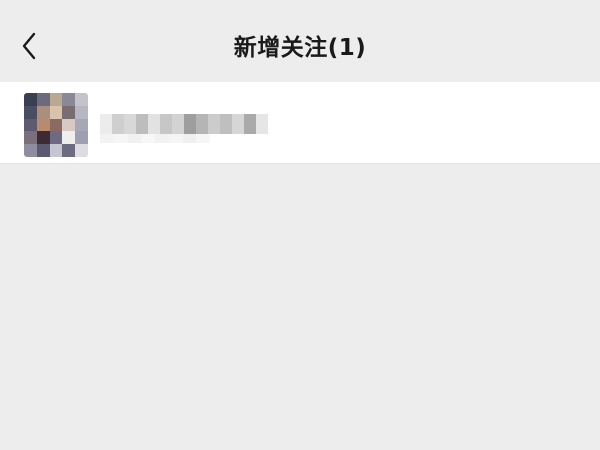 The width and height of the screenshot is (600, 450). What do you see at coordinates (300, 163) in the screenshot?
I see `list-divider` at bounding box center [300, 163].